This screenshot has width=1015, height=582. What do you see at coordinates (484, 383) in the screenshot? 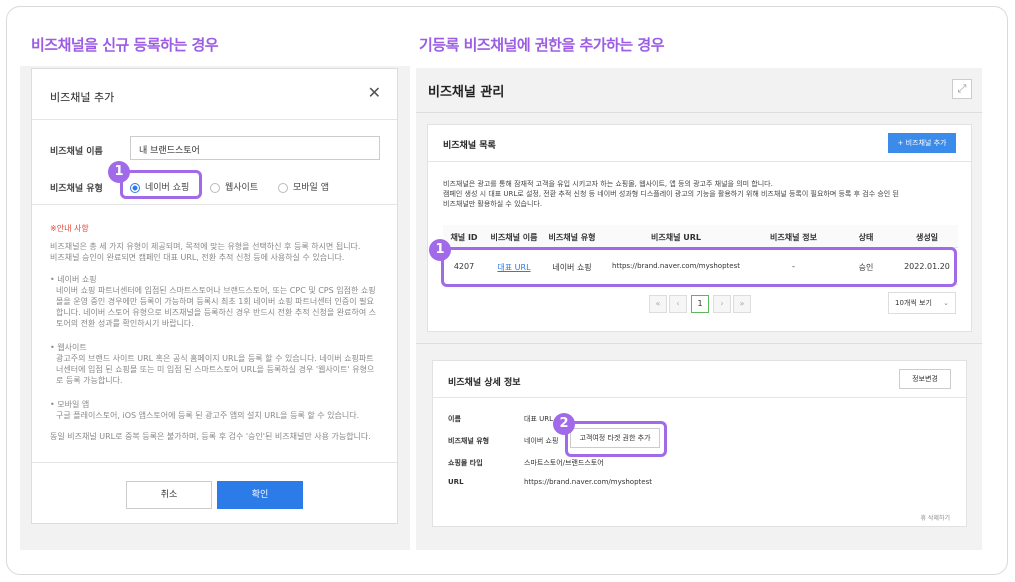
I see `detail-title: 비즈채널 상세 정보` at bounding box center [484, 383].